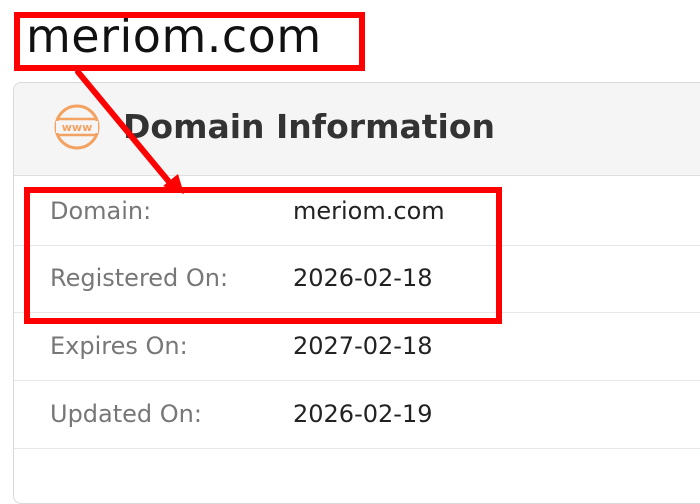 The width and height of the screenshot is (700, 504). Describe the element at coordinates (129, 131) in the screenshot. I see `annotation-arrow` at that location.